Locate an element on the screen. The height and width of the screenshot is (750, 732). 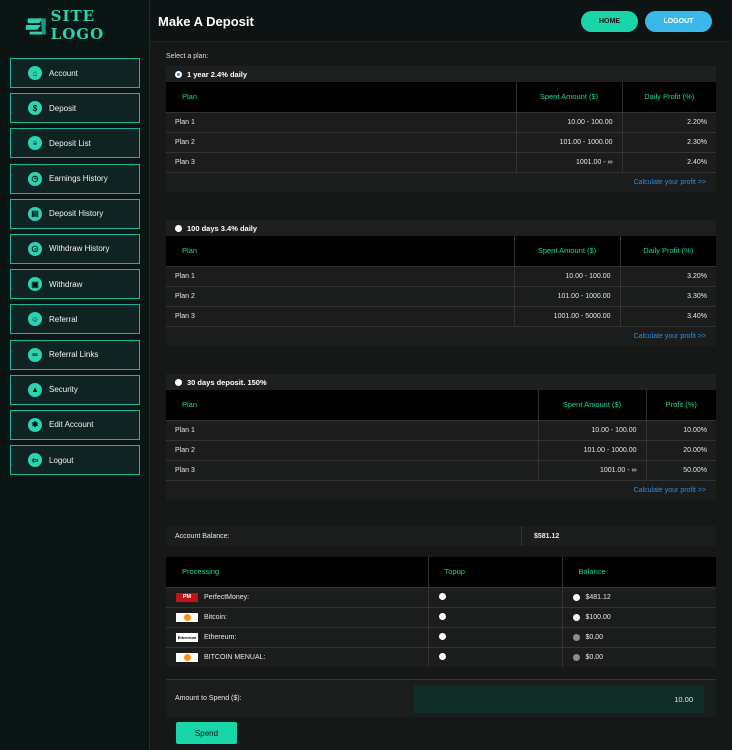
amount-to-spend-row: Amount to Spend ($): is located at coordinates (441, 698).